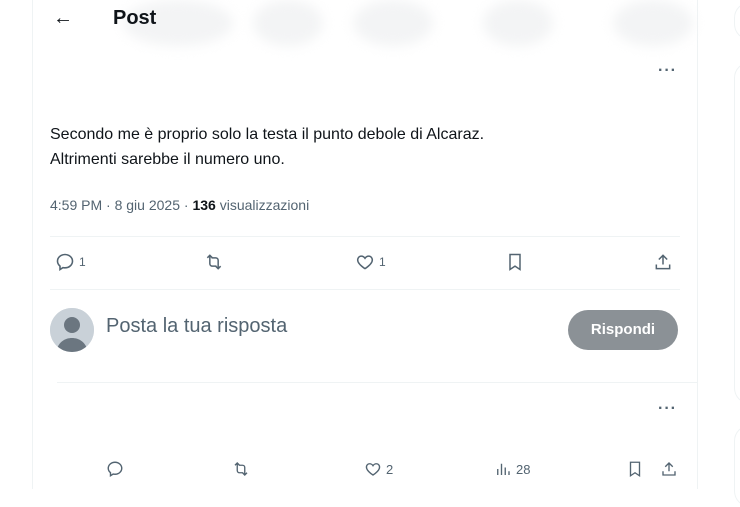 The height and width of the screenshot is (507, 740). What do you see at coordinates (697, 244) in the screenshot?
I see `column-border-right` at bounding box center [697, 244].